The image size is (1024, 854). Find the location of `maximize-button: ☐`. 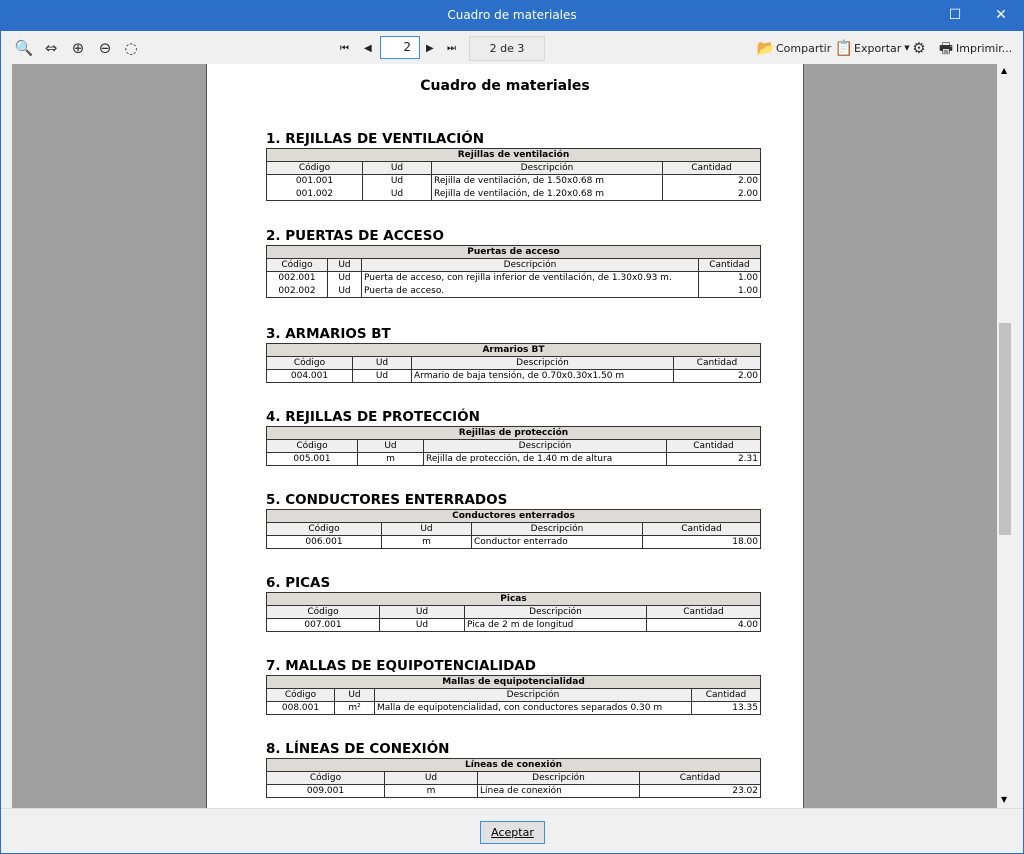

maximize-button: ☐ is located at coordinates (955, 15).